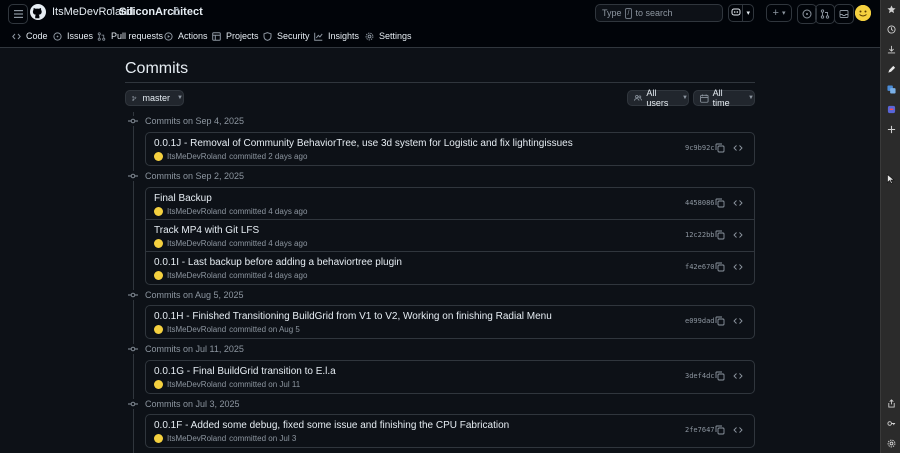 The height and width of the screenshot is (453, 900). What do you see at coordinates (440, 82) in the screenshot?
I see `title-divider` at bounding box center [440, 82].